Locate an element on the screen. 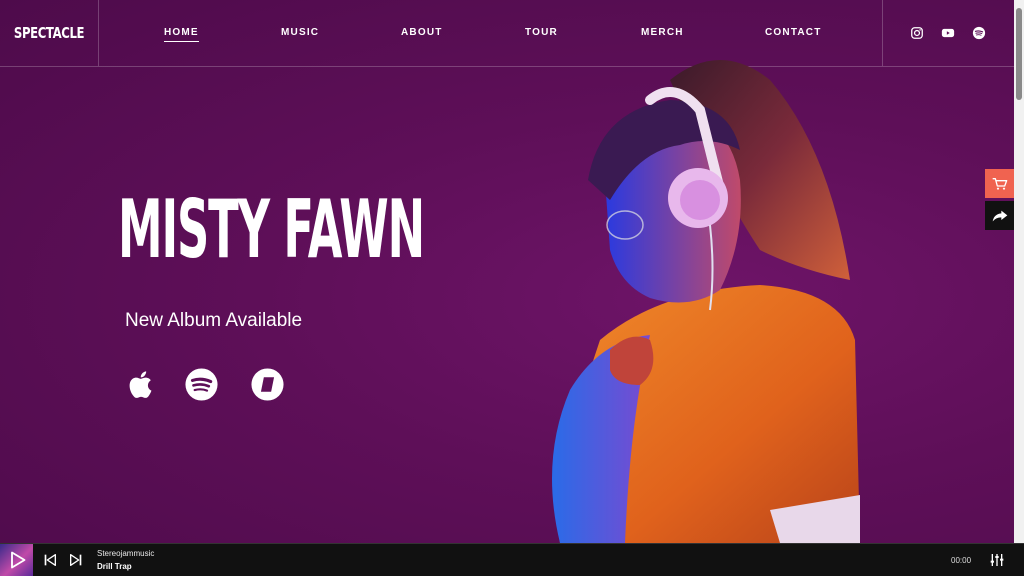 This screenshot has height=576, width=1024. spotify-icon is located at coordinates (979, 33).